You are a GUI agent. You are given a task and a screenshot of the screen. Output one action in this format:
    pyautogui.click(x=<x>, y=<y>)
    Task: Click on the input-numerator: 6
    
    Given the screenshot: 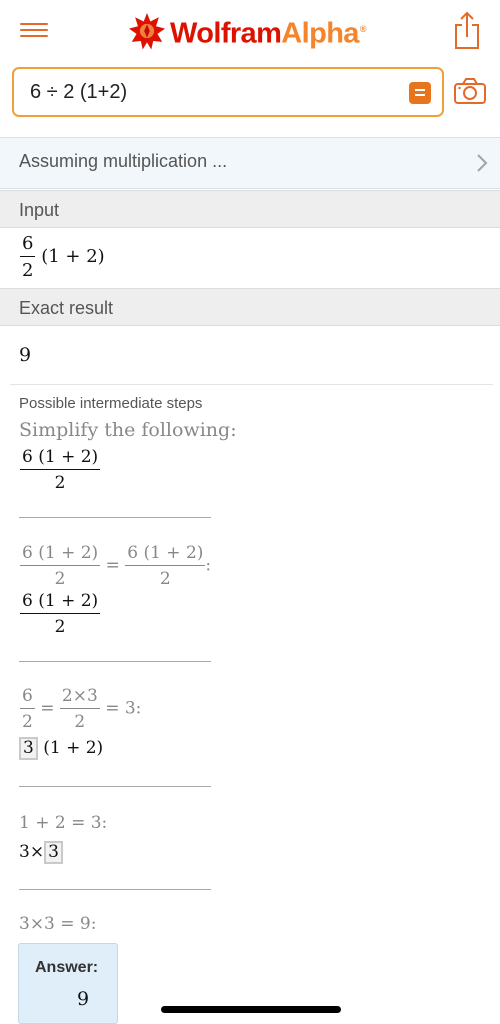 What is the action you would take?
    pyautogui.click(x=28, y=243)
    